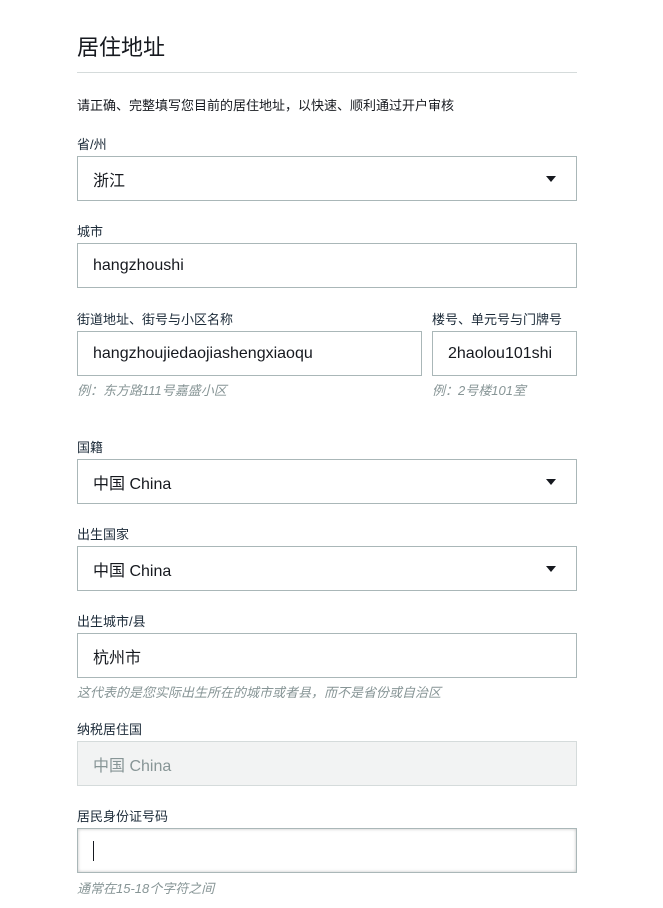  Describe the element at coordinates (146, 888) in the screenshot. I see `id-number-hint: 通常在15-18个字符之间` at that location.